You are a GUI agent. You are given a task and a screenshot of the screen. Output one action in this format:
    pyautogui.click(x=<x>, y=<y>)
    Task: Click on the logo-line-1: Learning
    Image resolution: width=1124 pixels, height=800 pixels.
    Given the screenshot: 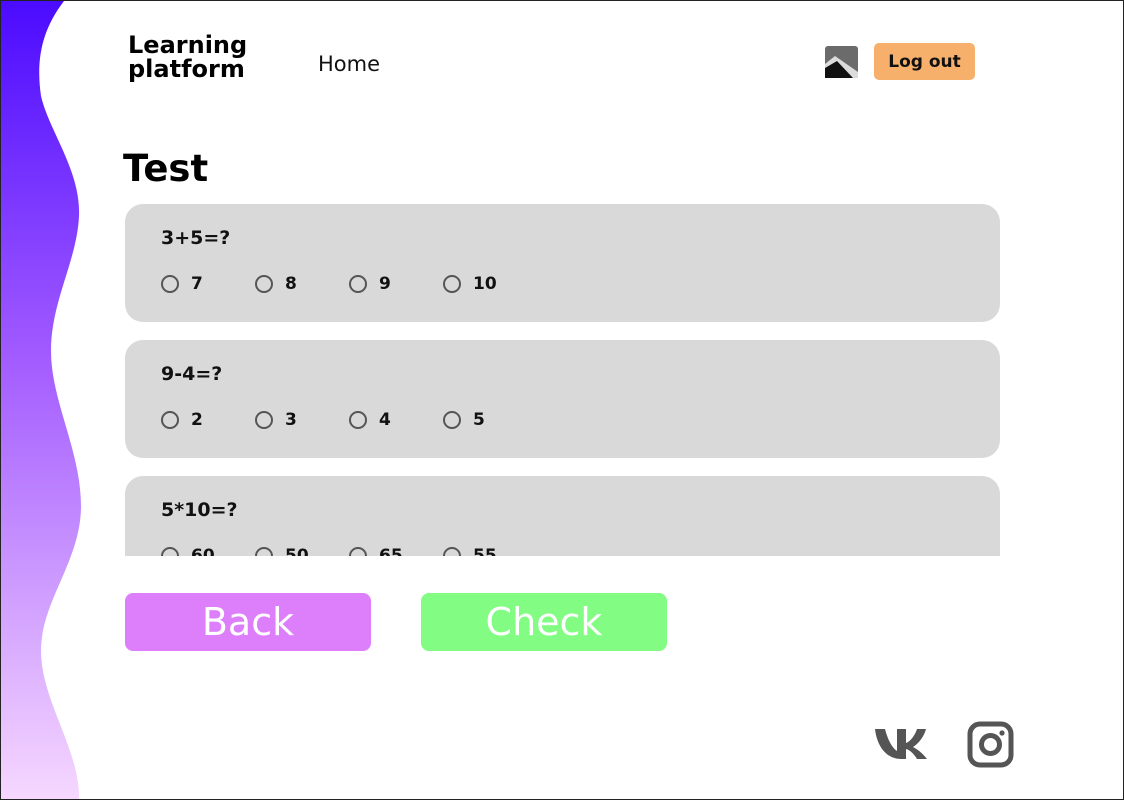 What is the action you would take?
    pyautogui.click(x=188, y=45)
    